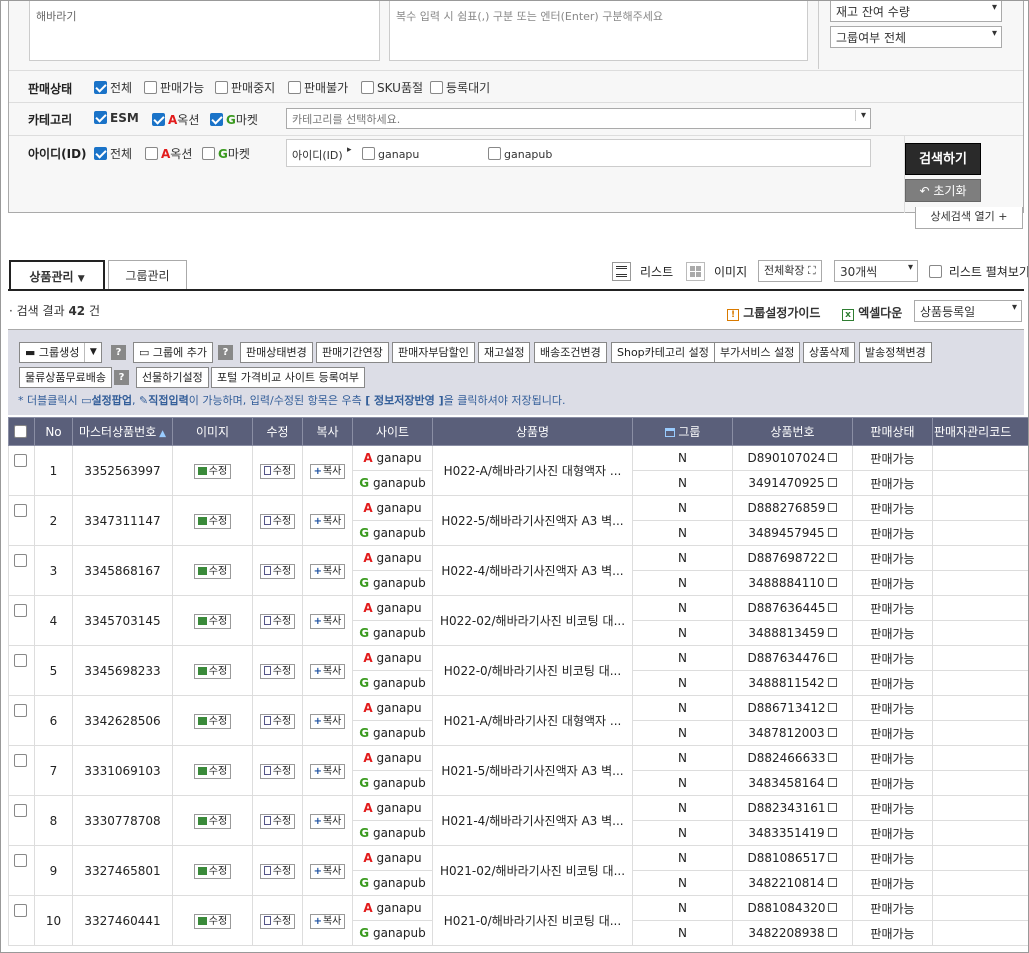 The height and width of the screenshot is (953, 1029). What do you see at coordinates (116, 118) in the screenshot?
I see `category-esm: ESM` at bounding box center [116, 118].